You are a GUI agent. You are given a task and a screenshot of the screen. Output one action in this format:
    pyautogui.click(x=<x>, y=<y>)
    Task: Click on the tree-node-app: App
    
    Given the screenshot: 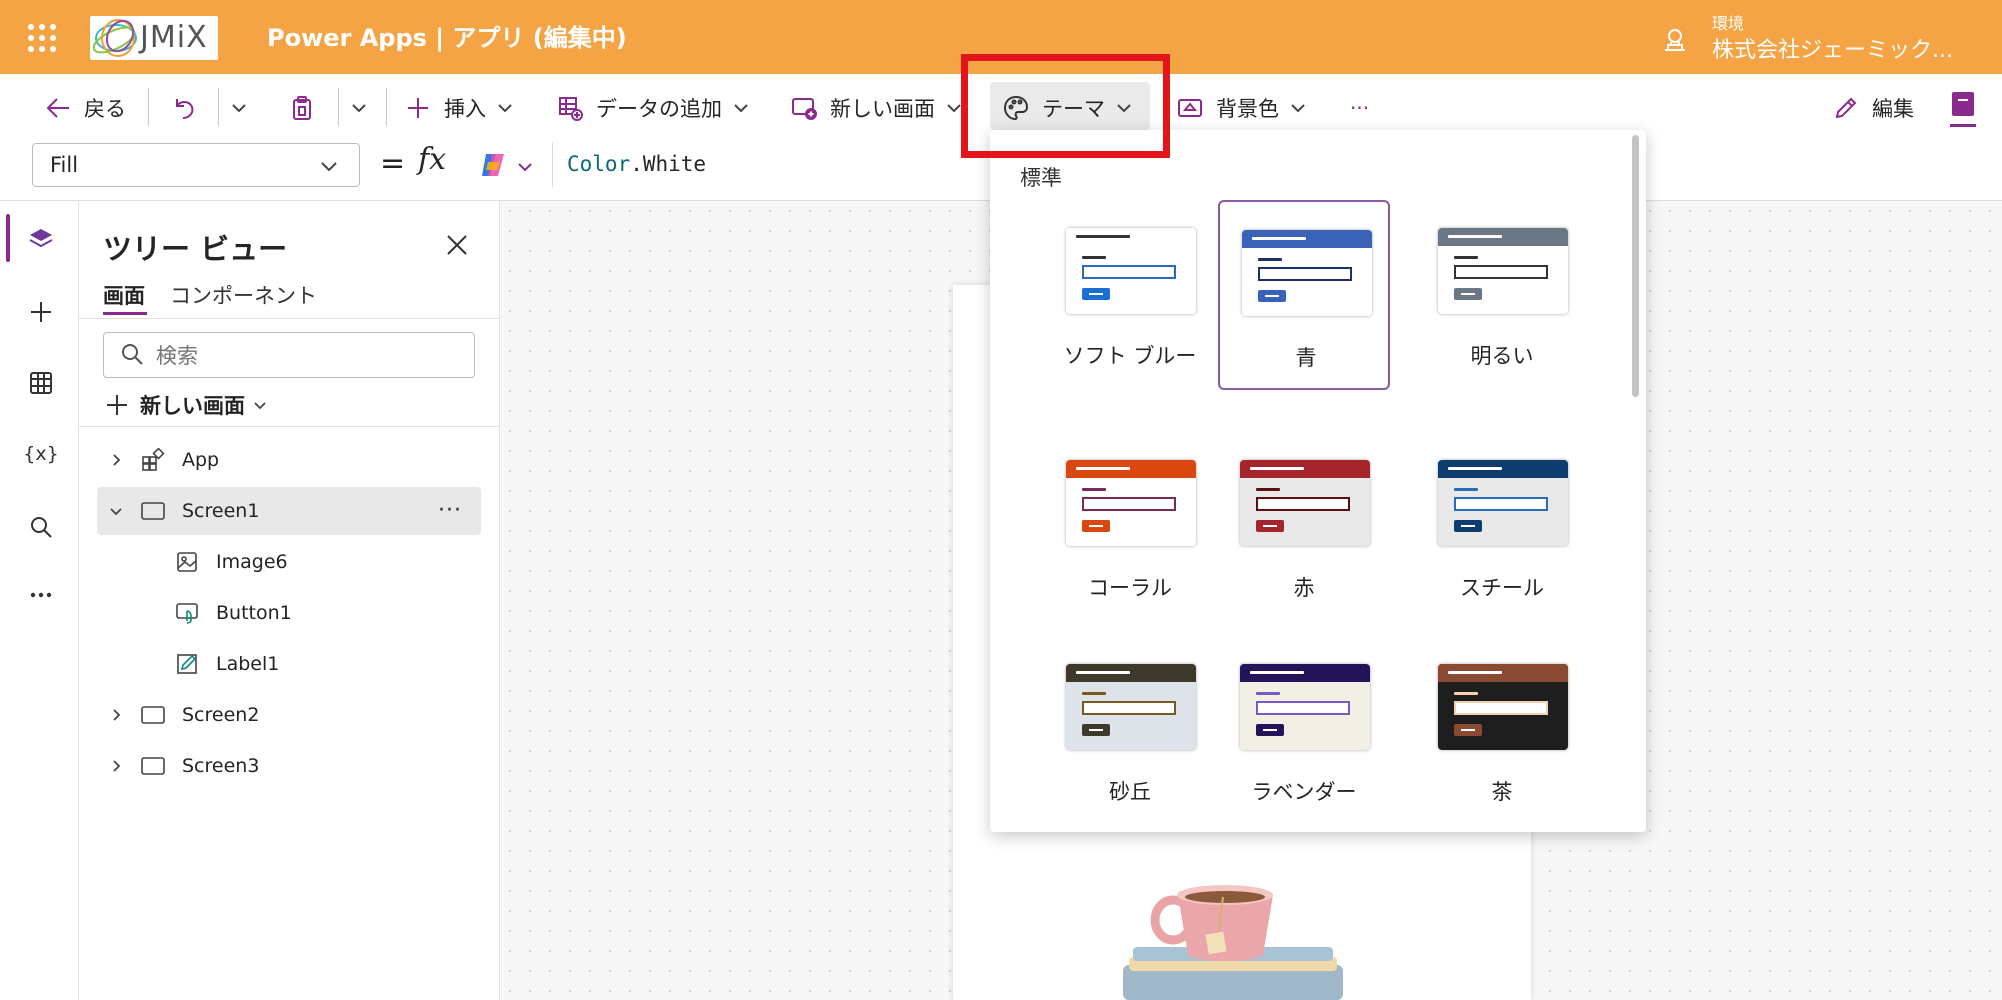 What is the action you would take?
    pyautogui.click(x=162, y=460)
    